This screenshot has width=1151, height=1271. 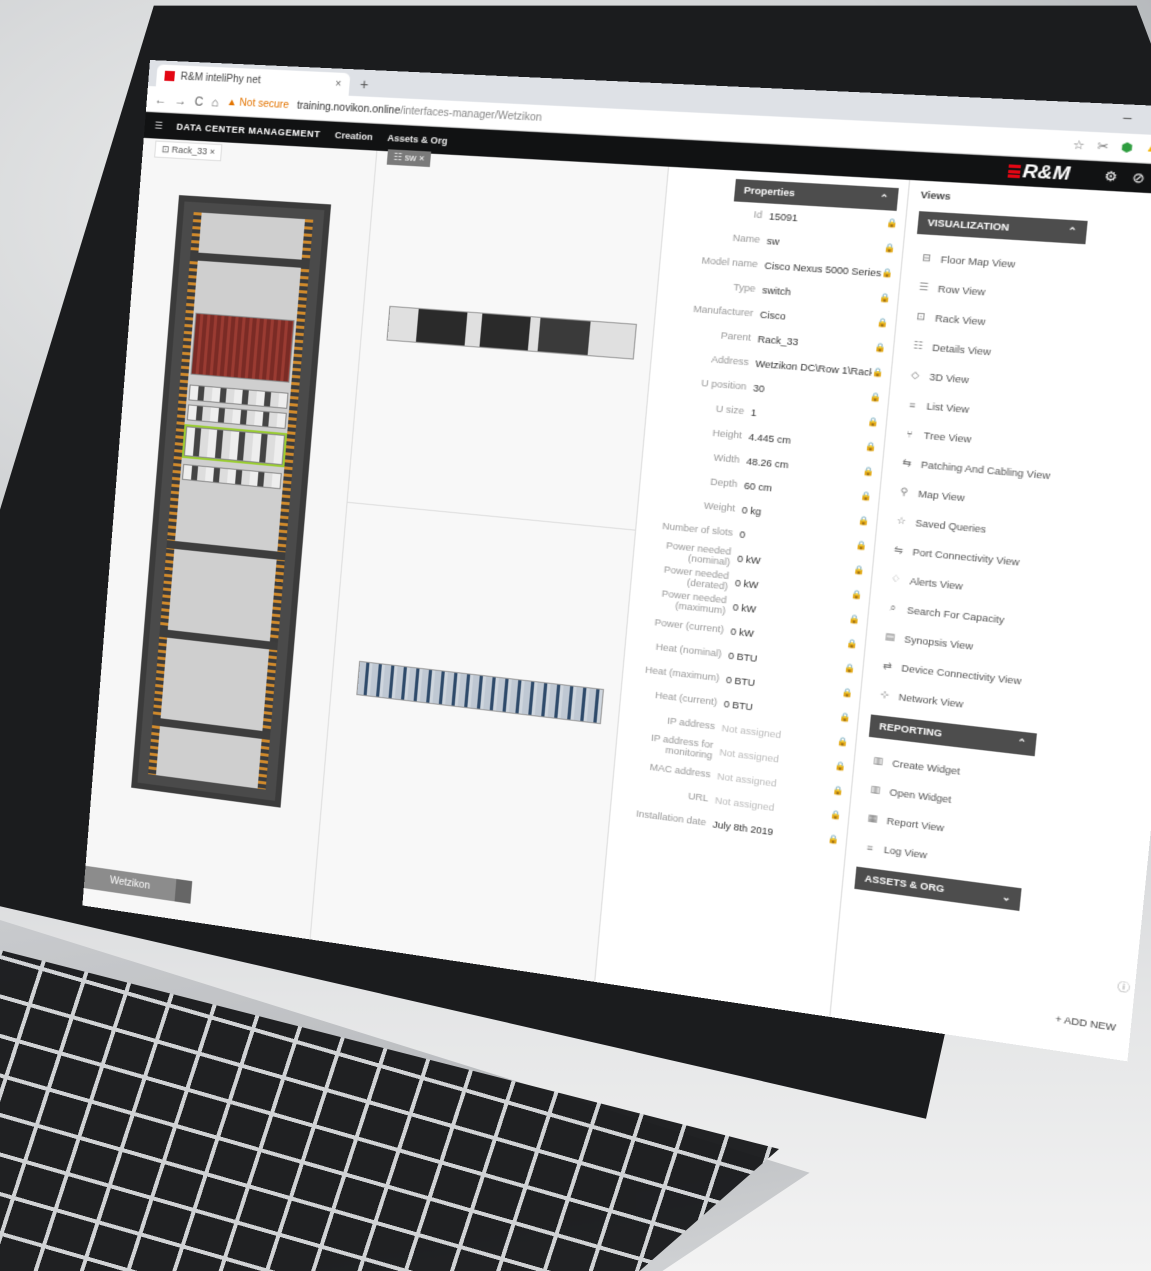 I want to click on reporting-title: REPORTING, so click(x=910, y=729).